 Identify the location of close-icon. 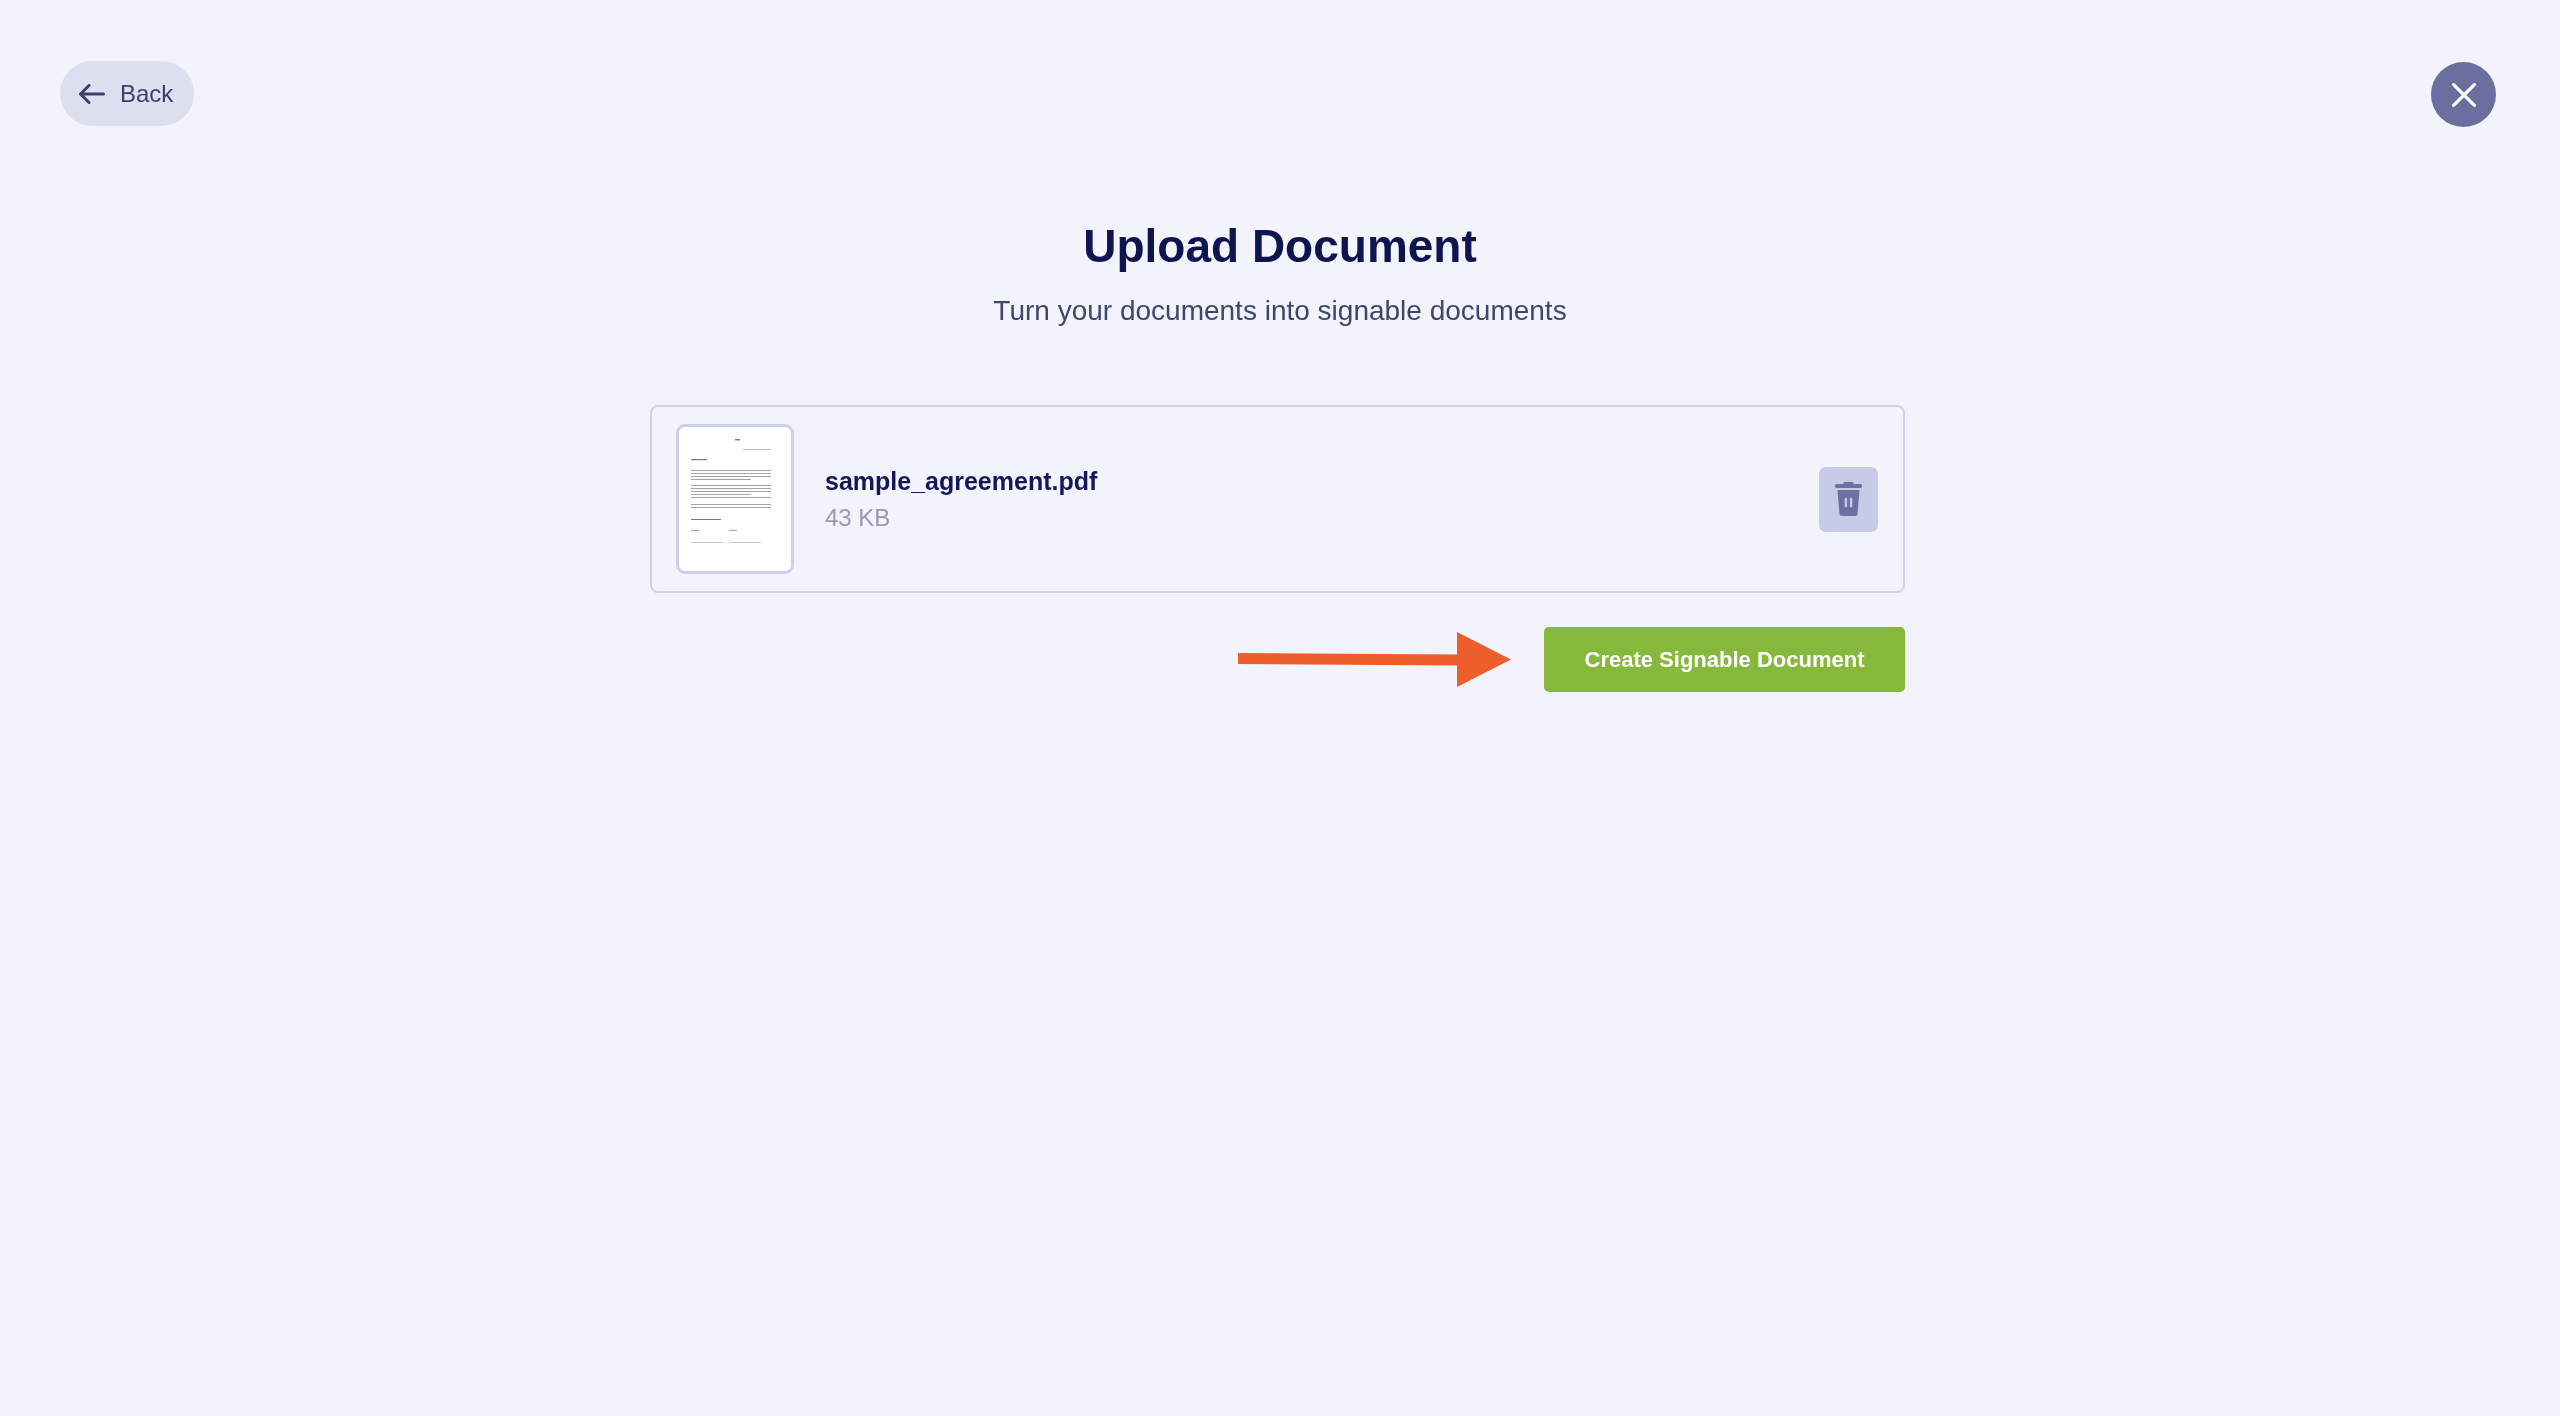
(2463, 94).